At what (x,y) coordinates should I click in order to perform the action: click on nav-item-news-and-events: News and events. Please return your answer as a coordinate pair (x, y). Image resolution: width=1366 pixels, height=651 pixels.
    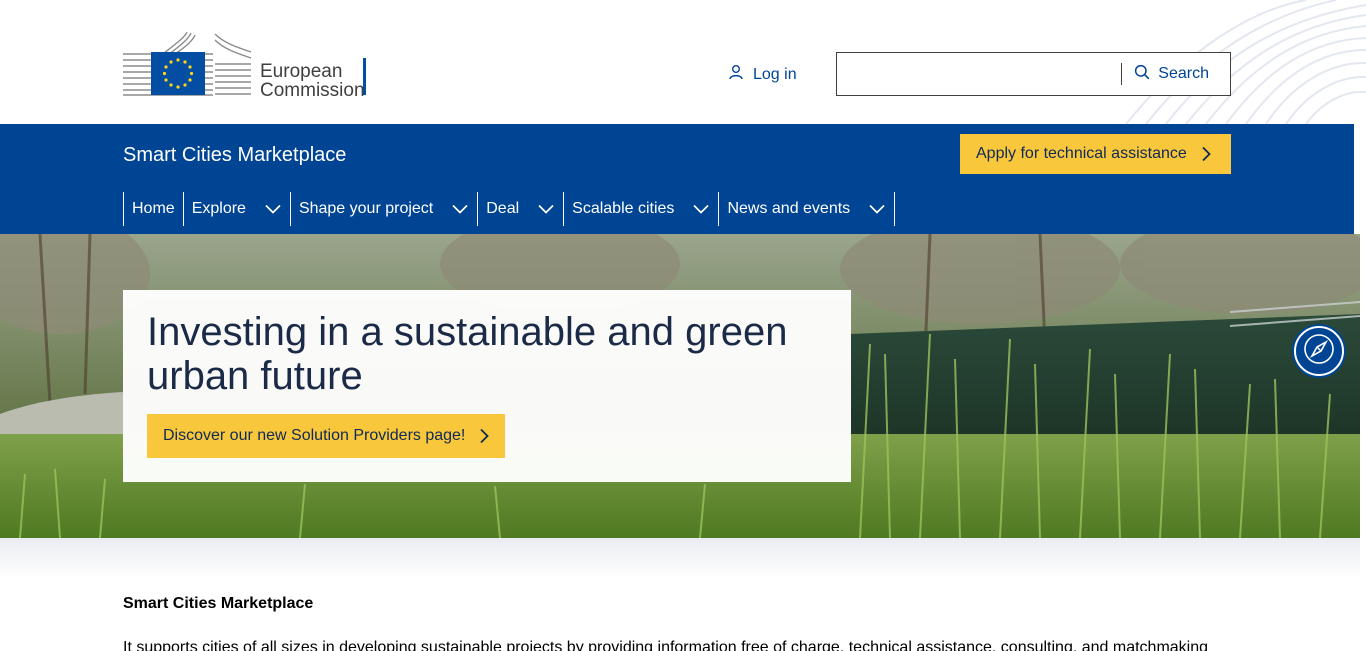
    Looking at the image, I should click on (807, 209).